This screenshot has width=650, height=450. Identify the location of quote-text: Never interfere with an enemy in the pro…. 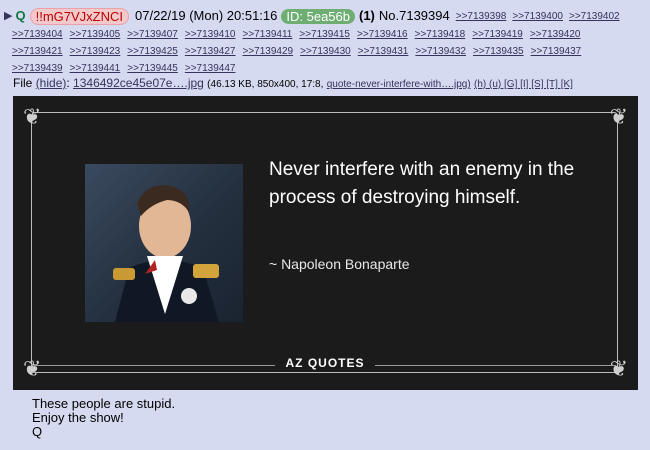
(422, 183).